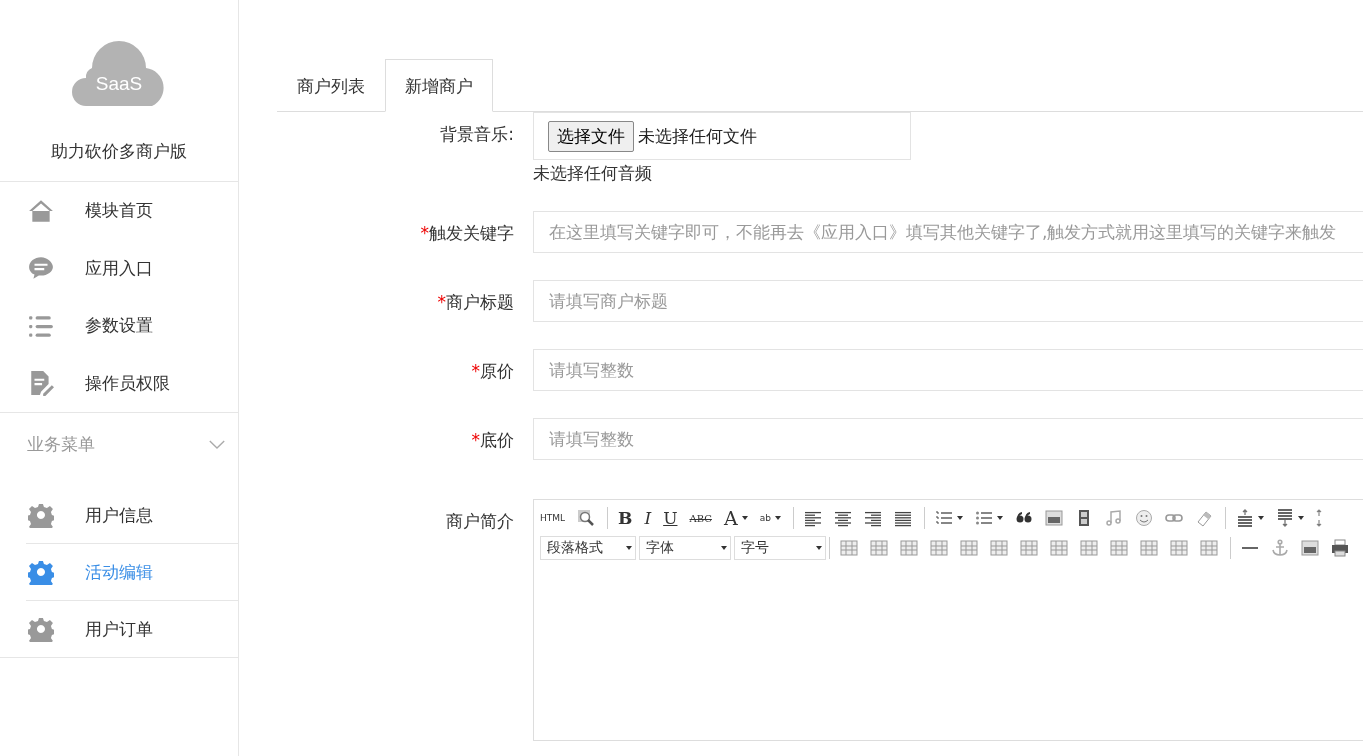 The image size is (1363, 756). Describe the element at coordinates (735, 518) in the screenshot. I see `toolbar-button: A` at that location.